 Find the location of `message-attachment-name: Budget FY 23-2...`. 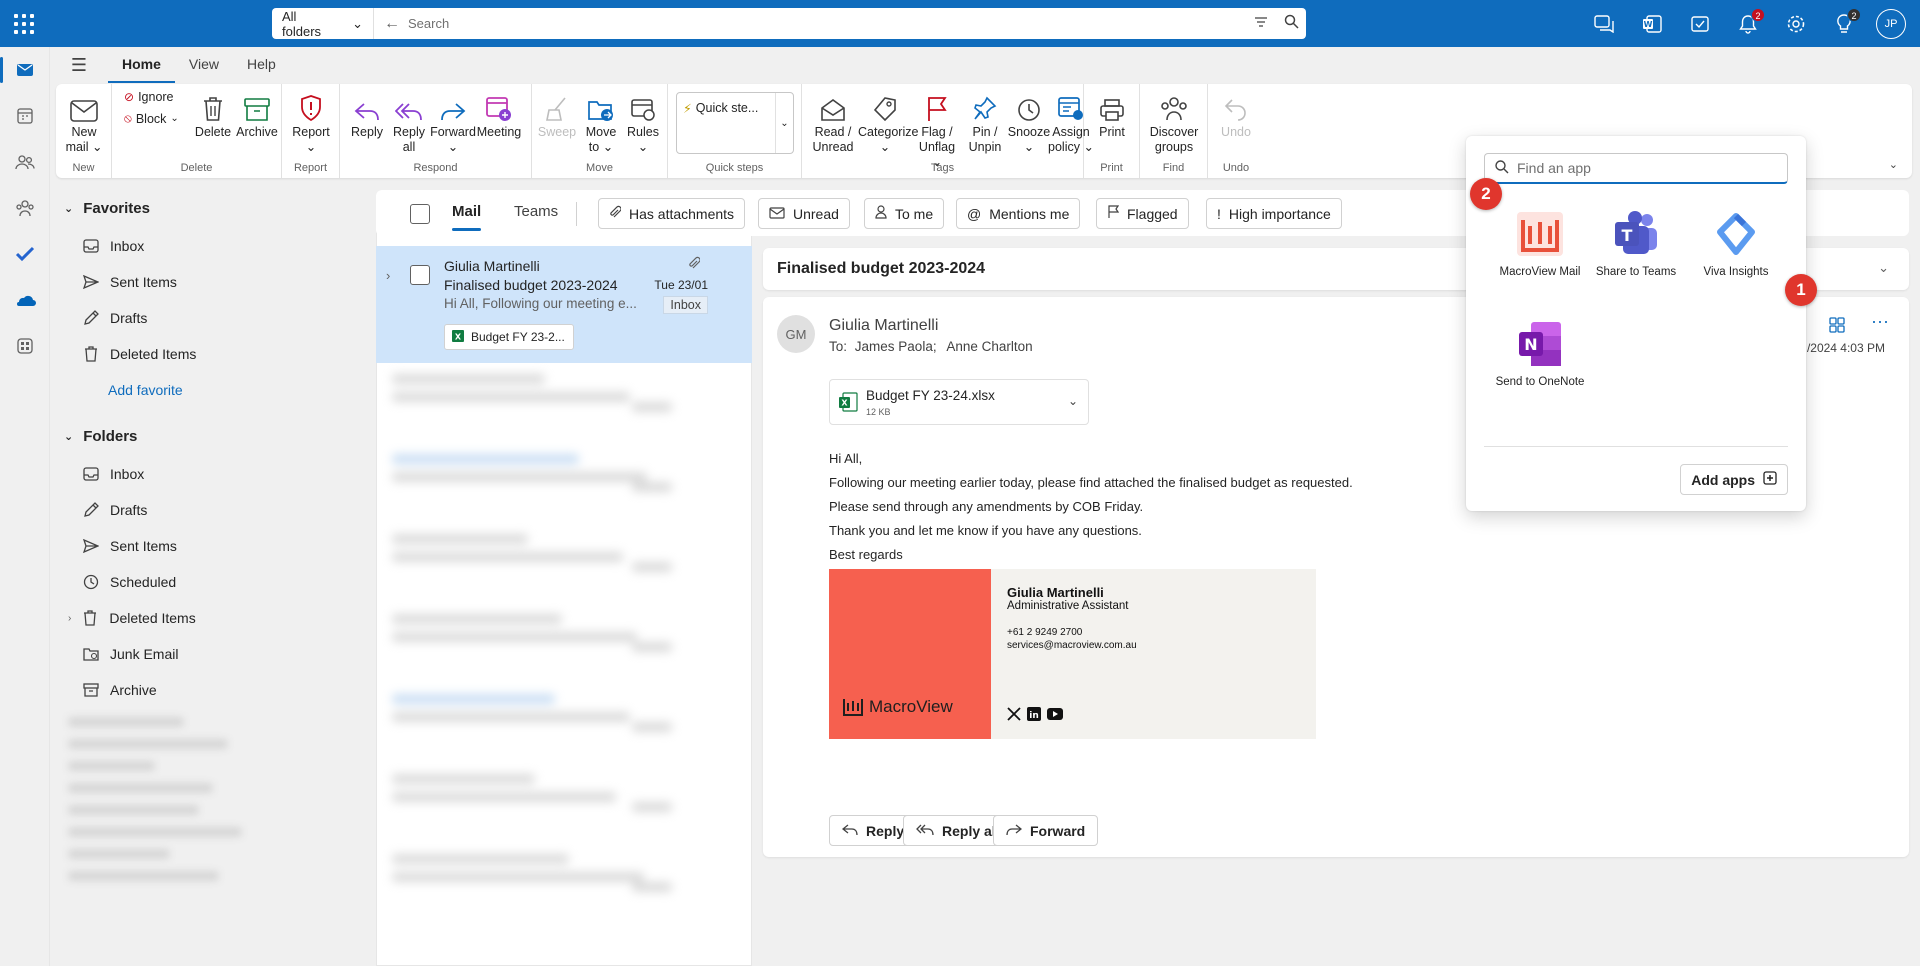

message-attachment-name: Budget FY 23-2... is located at coordinates (518, 337).